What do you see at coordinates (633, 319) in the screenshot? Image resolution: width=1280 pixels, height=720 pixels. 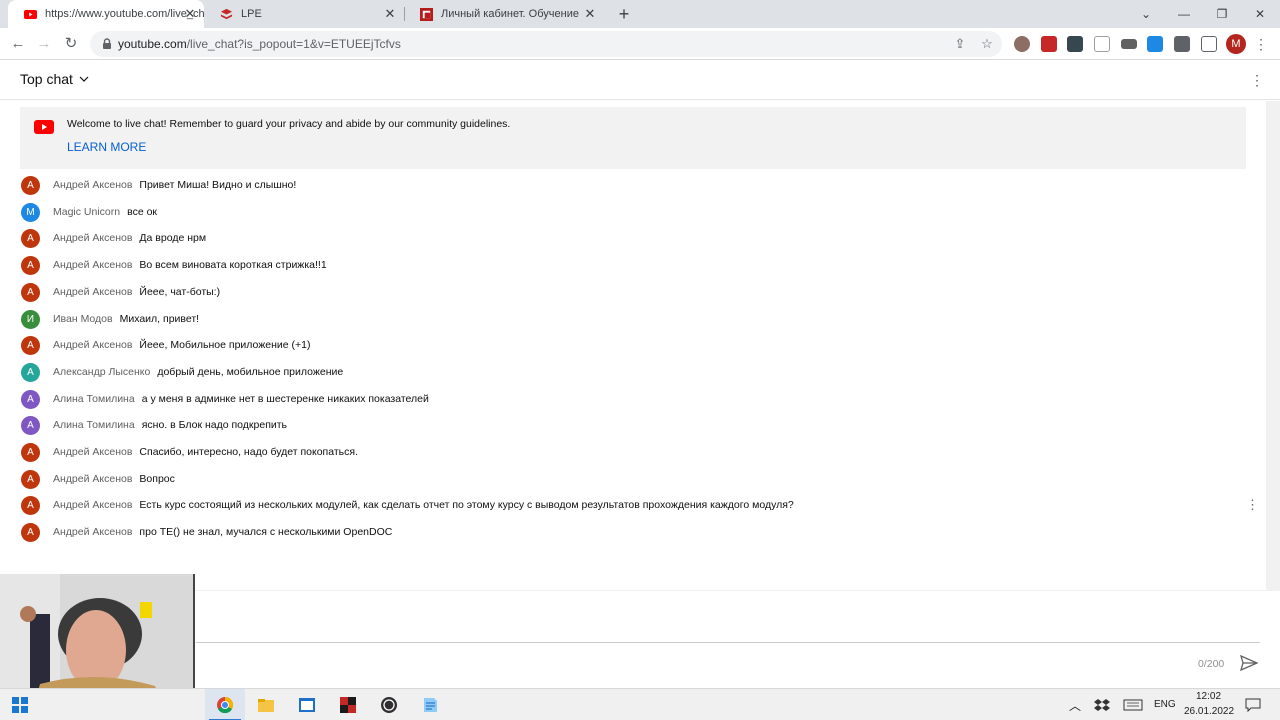 I see `chat-message: И Иван Модов Михаил, привет!` at bounding box center [633, 319].